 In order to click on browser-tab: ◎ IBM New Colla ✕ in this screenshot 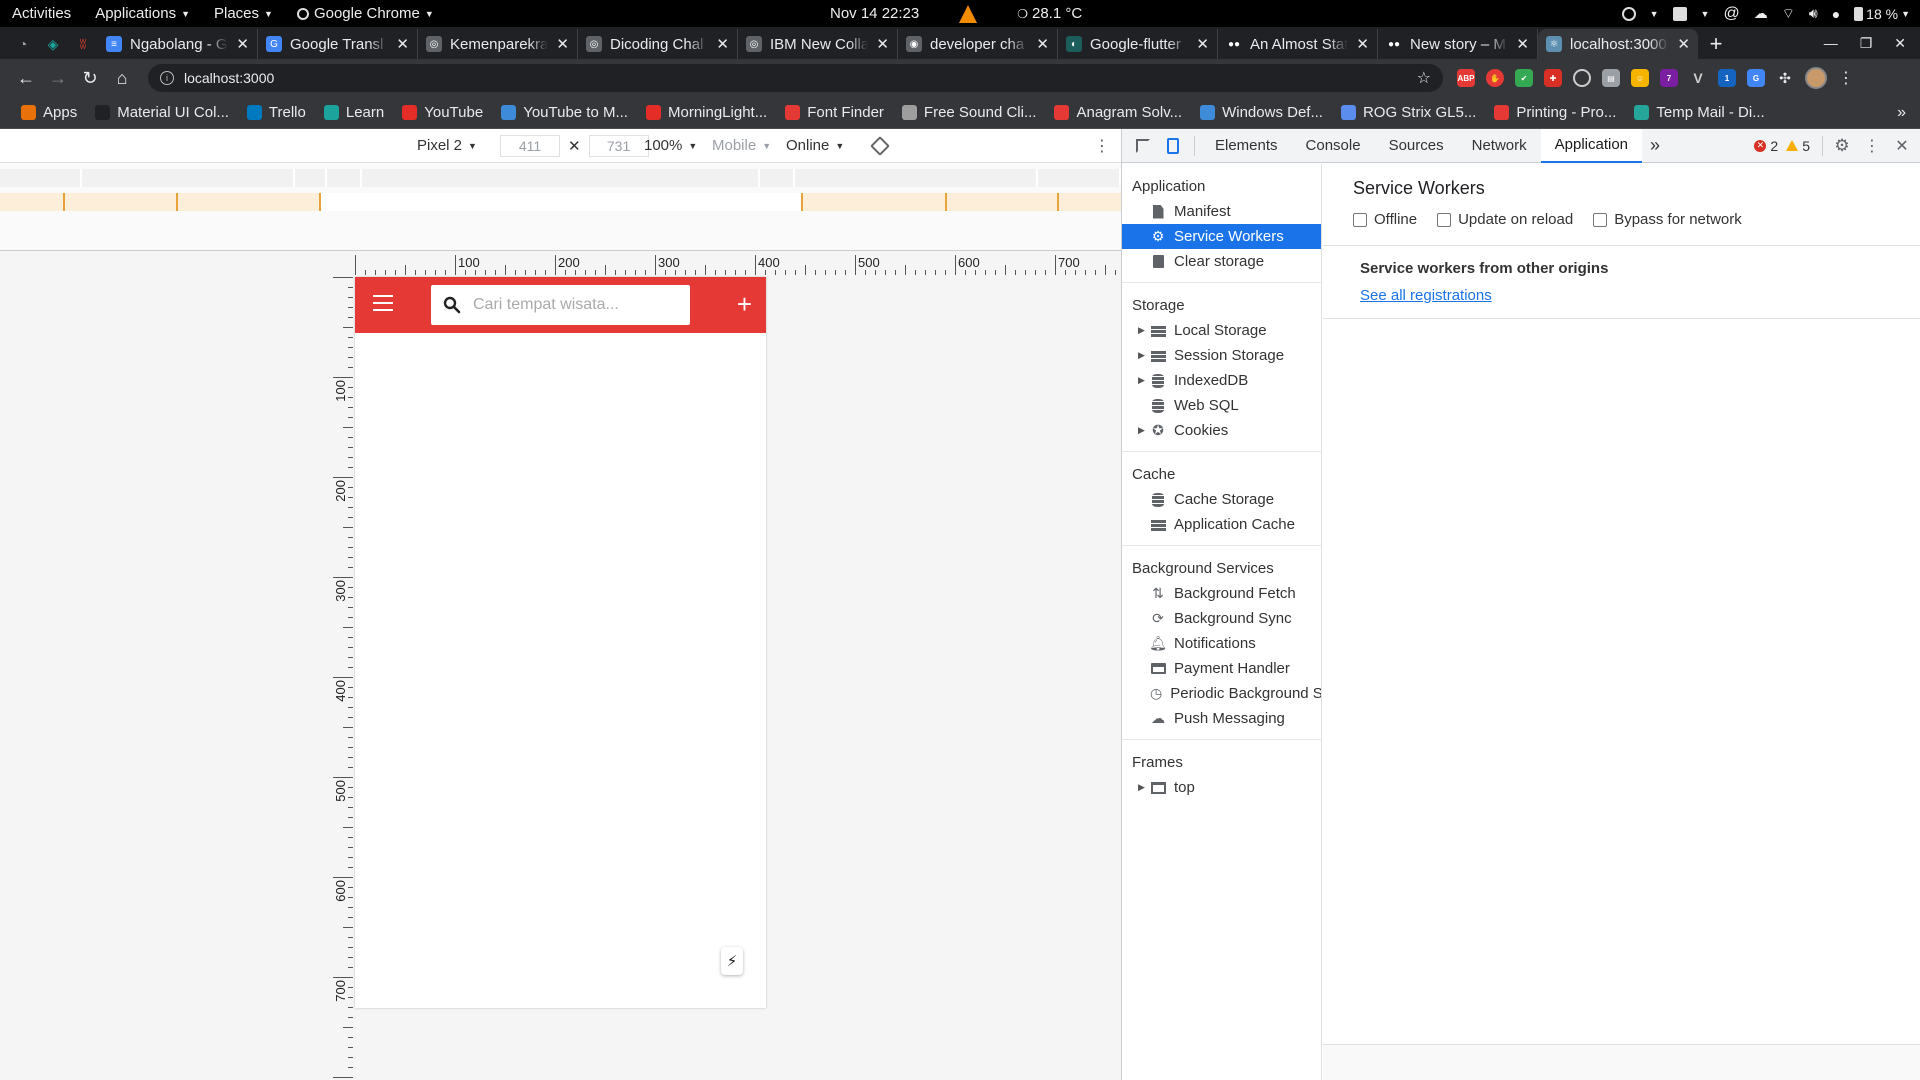, I will do `click(818, 44)`.